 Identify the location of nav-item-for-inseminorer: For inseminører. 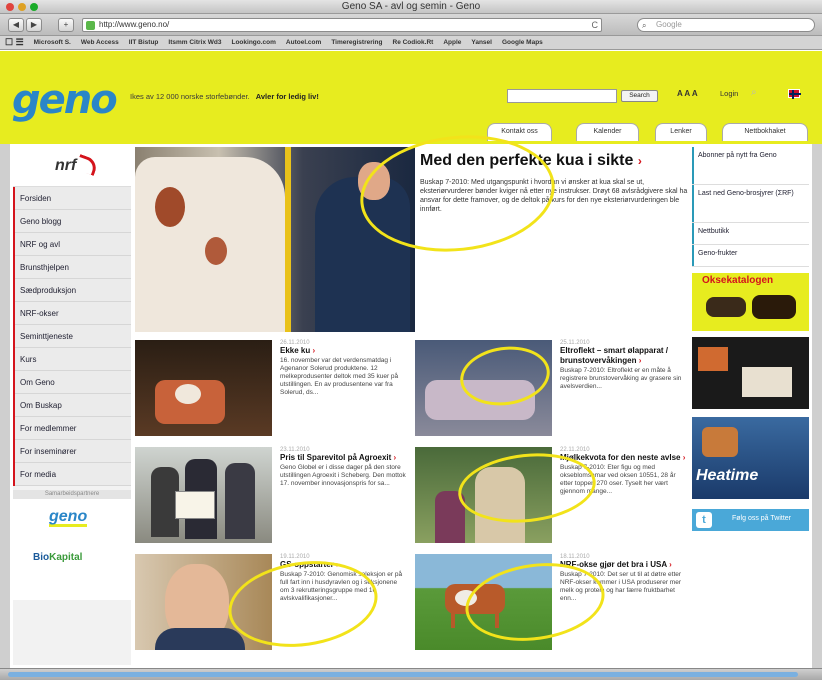
(72, 451).